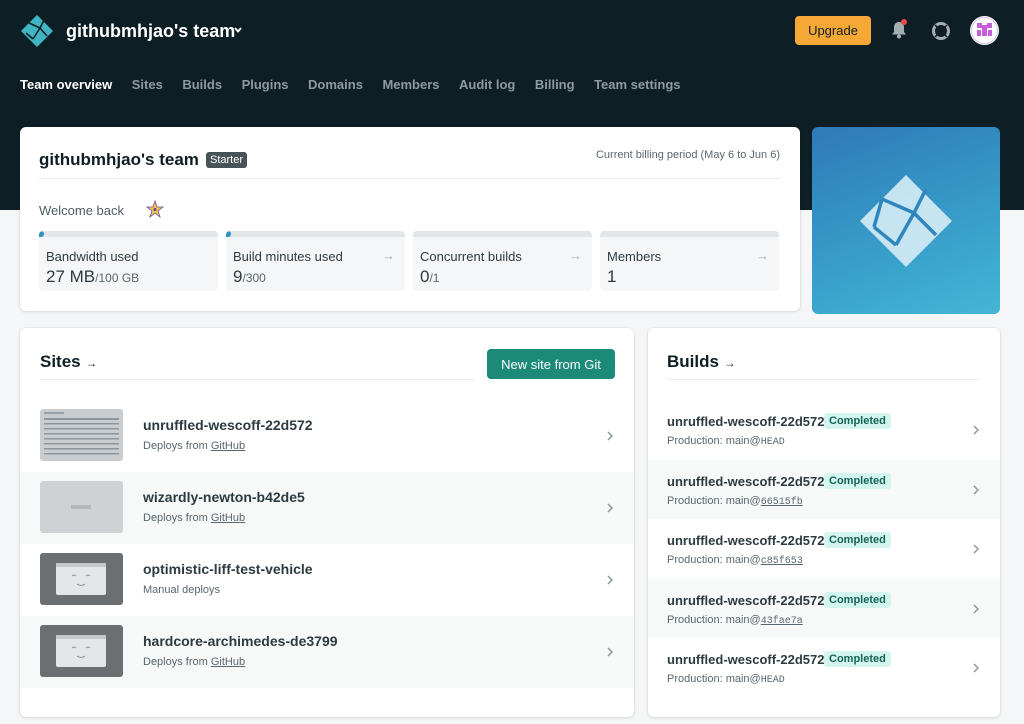 The image size is (1024, 724). Describe the element at coordinates (689, 261) in the screenshot. I see `stat-members: Members 1 →` at that location.